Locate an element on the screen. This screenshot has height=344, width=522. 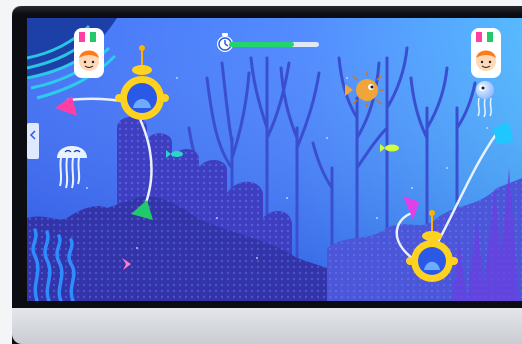
jellyfish-right is located at coordinates (485, 99).